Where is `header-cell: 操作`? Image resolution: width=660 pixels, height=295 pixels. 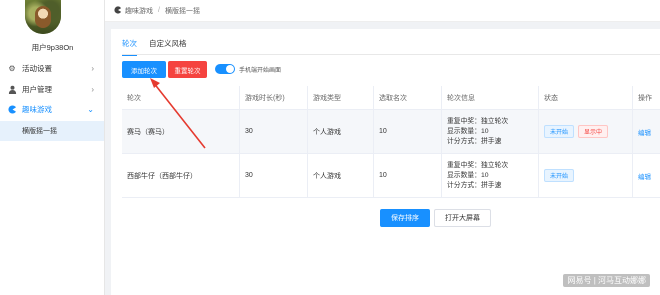 header-cell: 操作 is located at coordinates (645, 98).